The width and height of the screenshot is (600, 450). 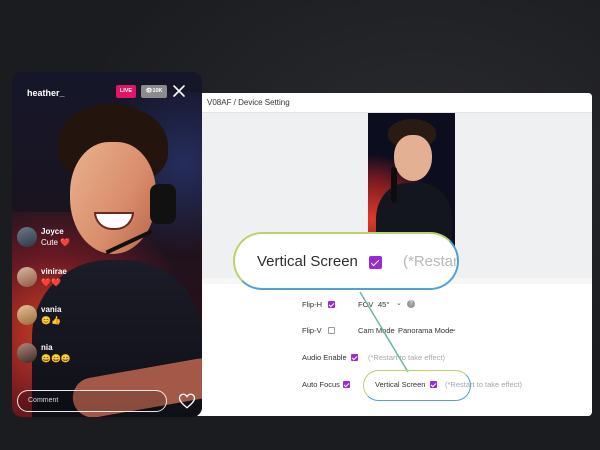 What do you see at coordinates (74, 318) in the screenshot?
I see `chat-item: vania 😊👍` at bounding box center [74, 318].